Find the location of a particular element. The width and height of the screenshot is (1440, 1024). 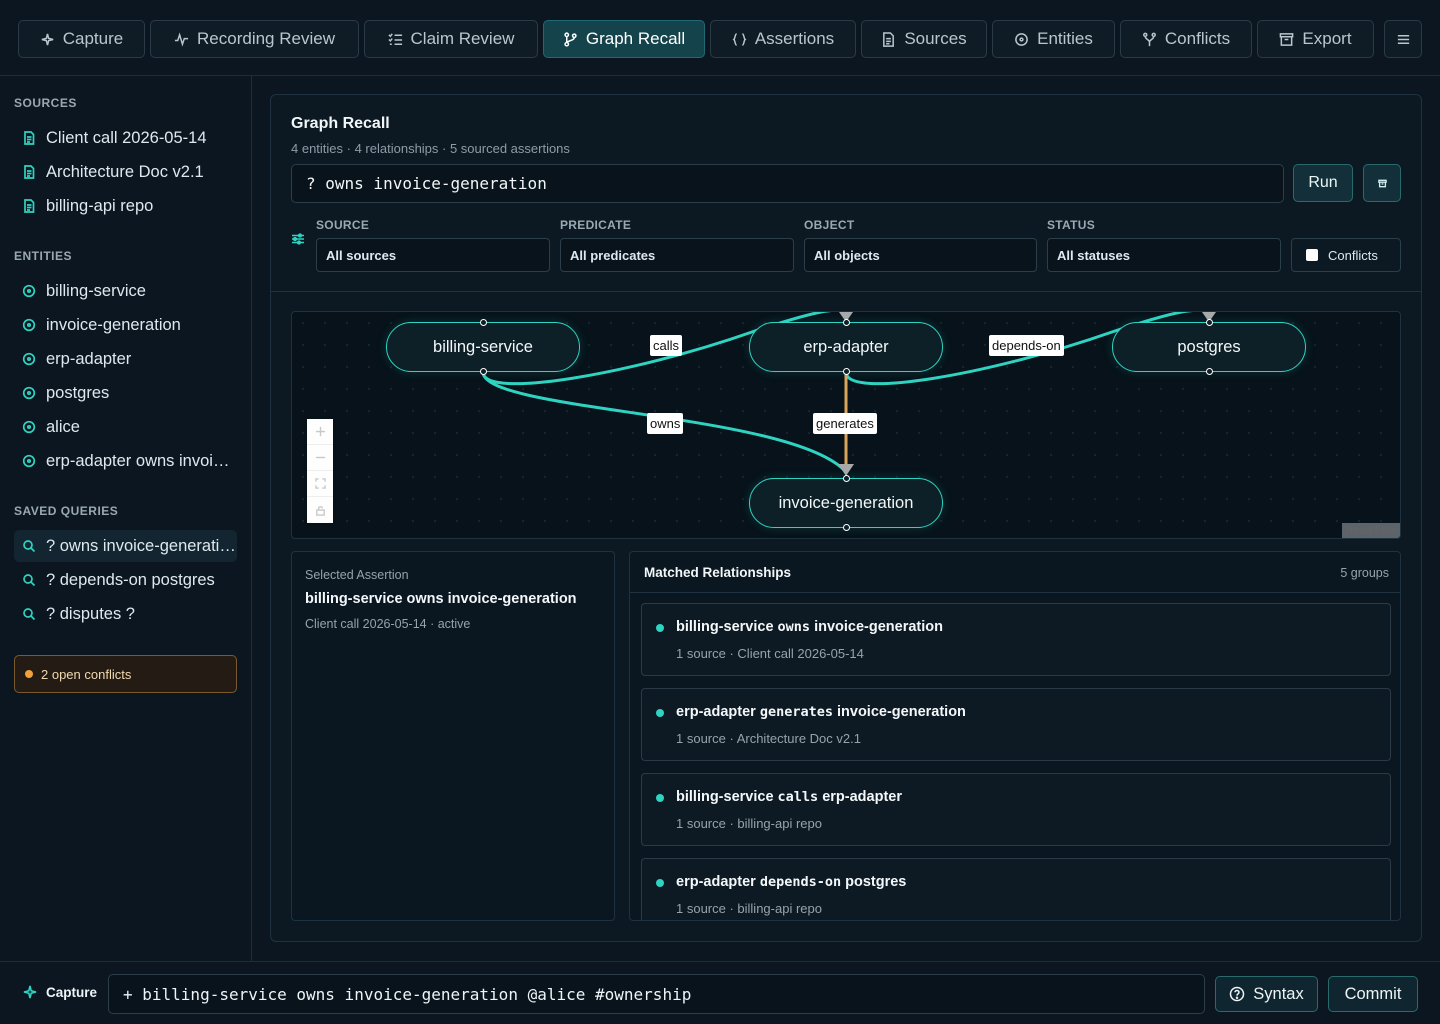

graph-node-postgres: postgres is located at coordinates (1209, 347).